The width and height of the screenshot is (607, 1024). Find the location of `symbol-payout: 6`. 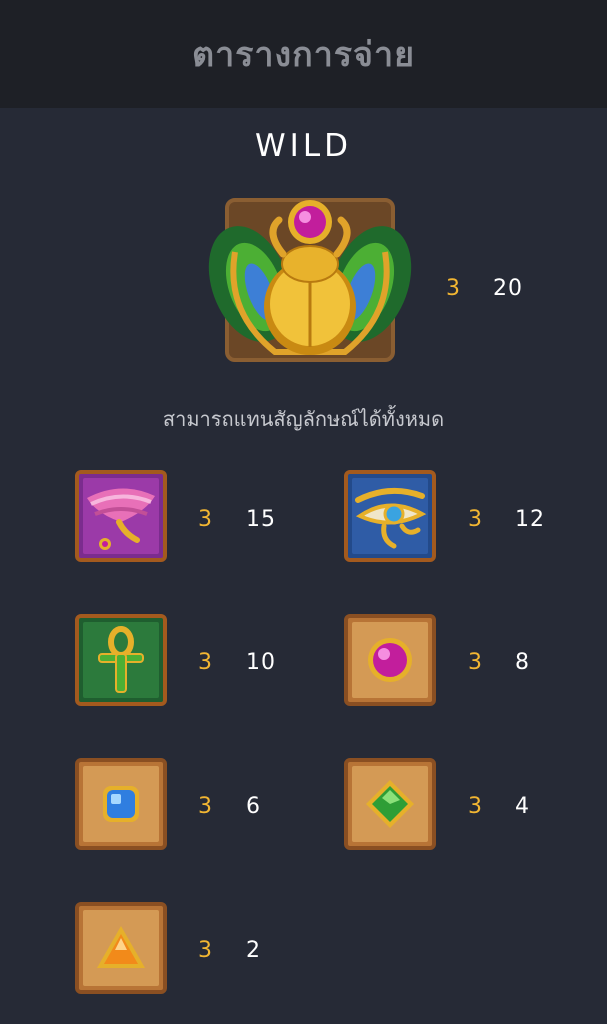

symbol-payout: 6 is located at coordinates (253, 806).